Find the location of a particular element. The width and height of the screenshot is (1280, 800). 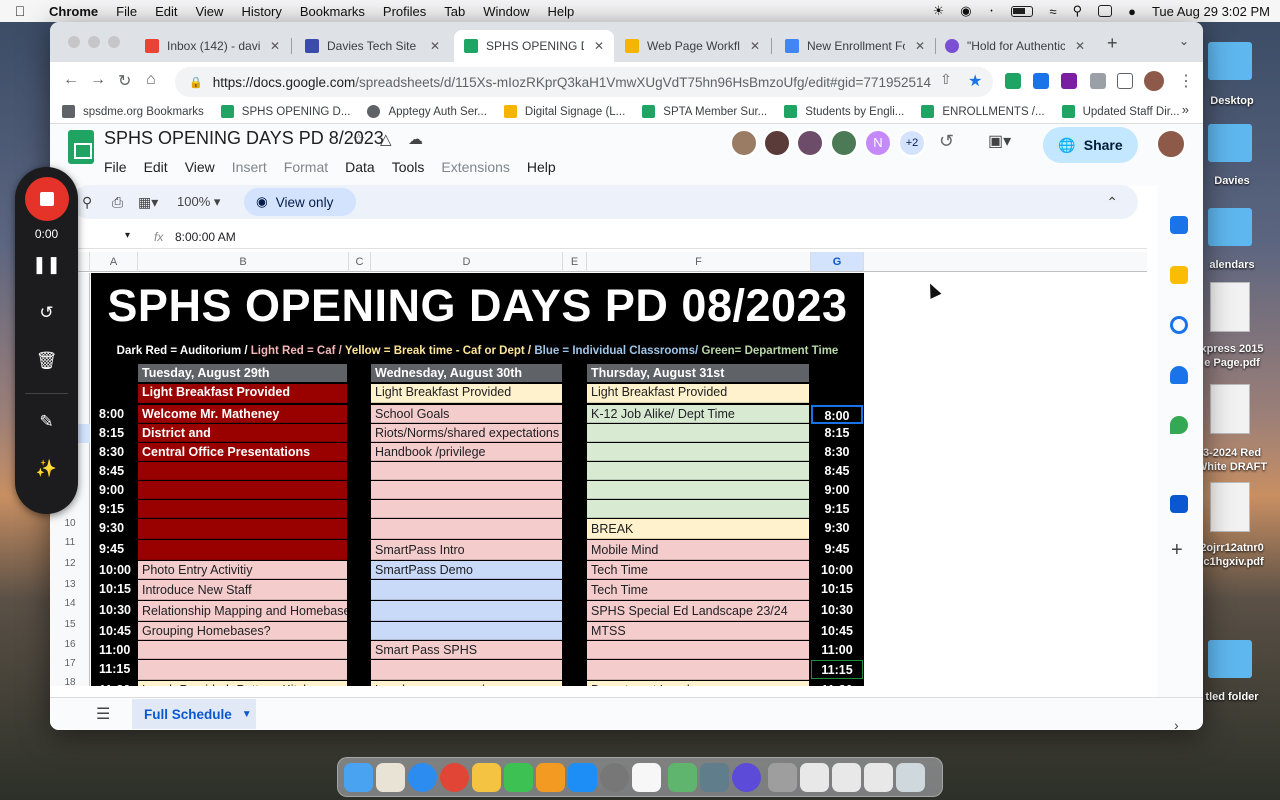

screencastify-icon is located at coordinates (746, 777).